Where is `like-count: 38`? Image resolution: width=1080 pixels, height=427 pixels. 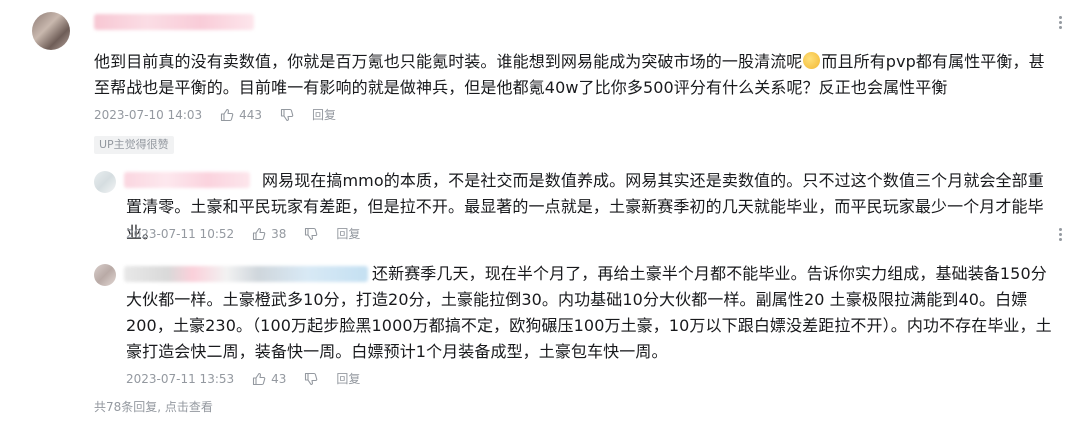 like-count: 38 is located at coordinates (279, 234).